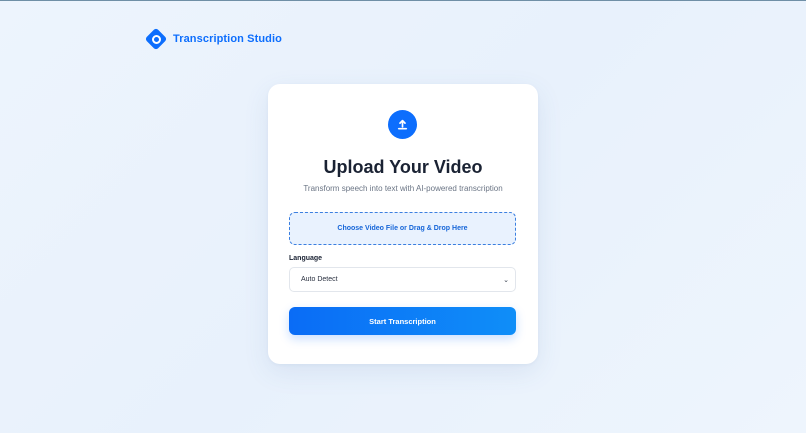 This screenshot has width=806, height=433. I want to click on dropzone-label: Choose Video File or Drag & Drop Here, so click(402, 228).